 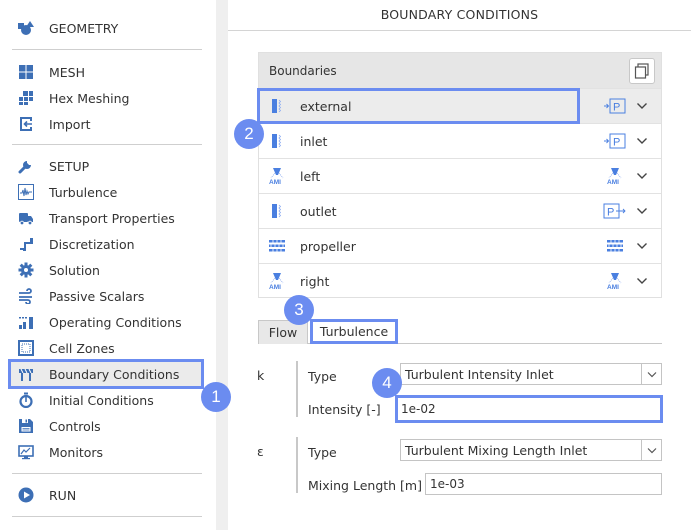 I want to click on sidebar-item-run: RUN, so click(x=106, y=495).